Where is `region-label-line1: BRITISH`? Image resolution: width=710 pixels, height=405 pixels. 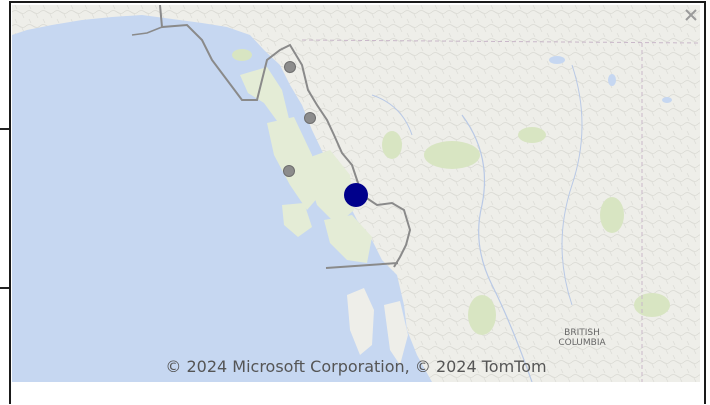 region-label-line1: BRITISH is located at coordinates (582, 333).